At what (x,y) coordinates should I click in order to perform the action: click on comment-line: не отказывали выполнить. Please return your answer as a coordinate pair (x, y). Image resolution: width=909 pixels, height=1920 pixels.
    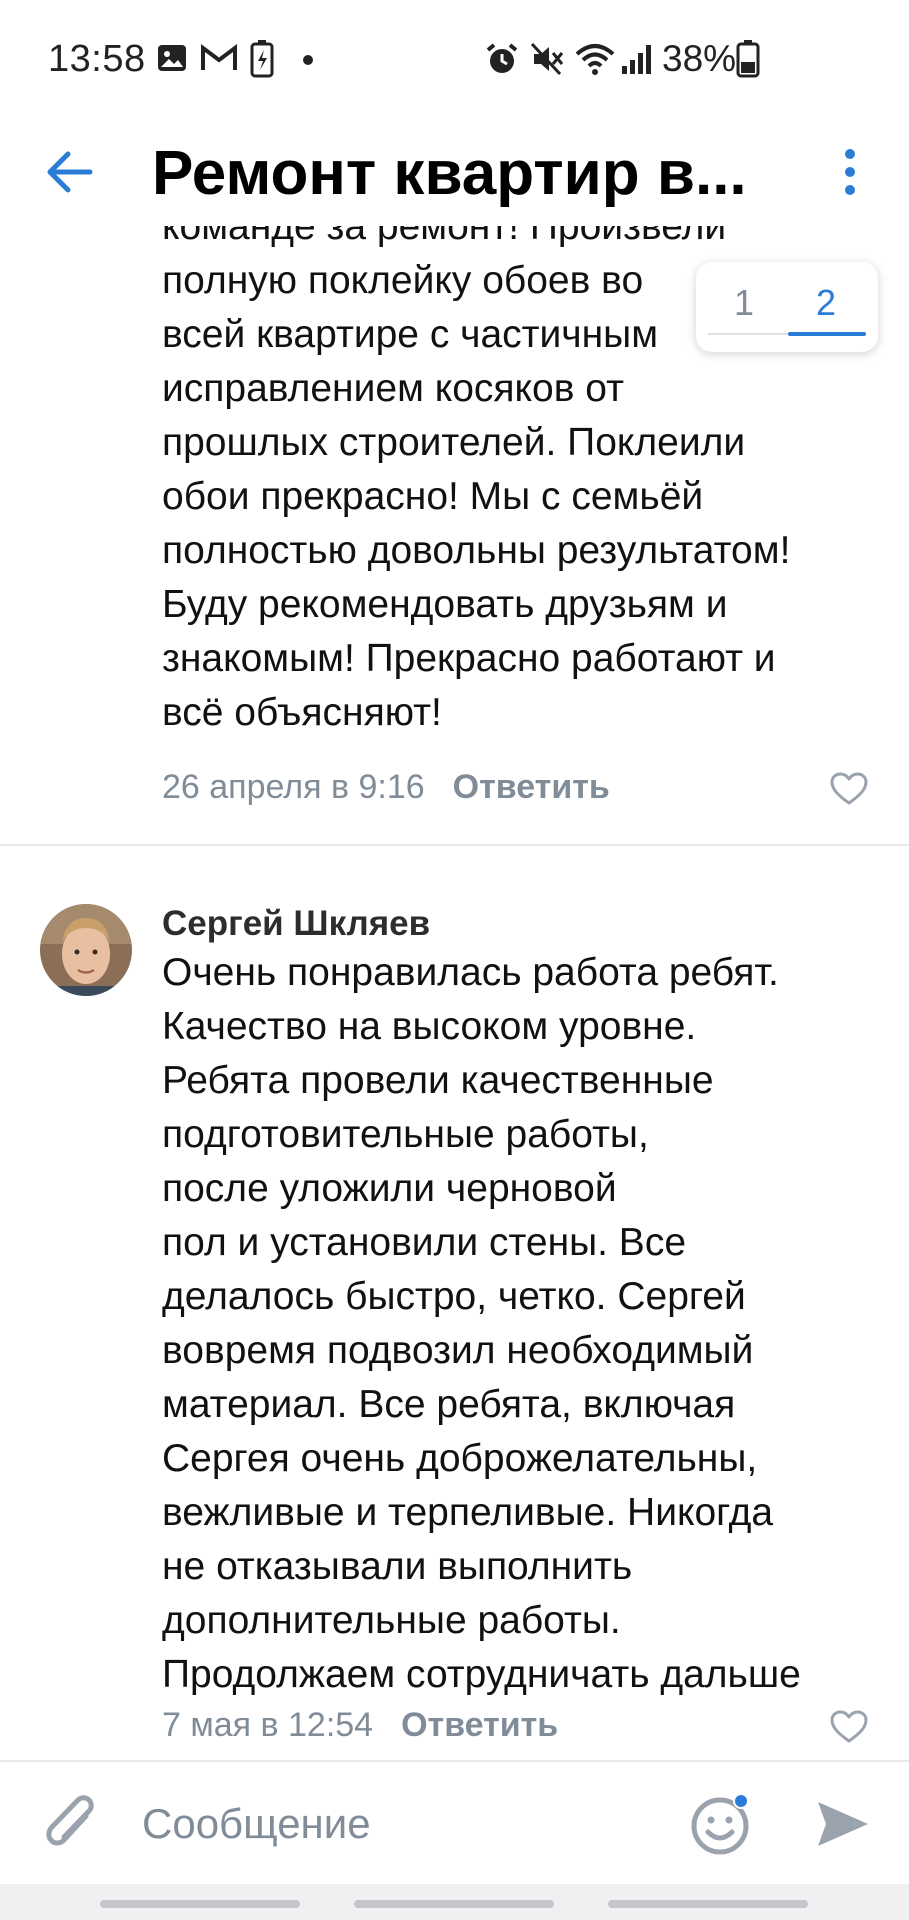
    Looking at the image, I should click on (397, 1566).